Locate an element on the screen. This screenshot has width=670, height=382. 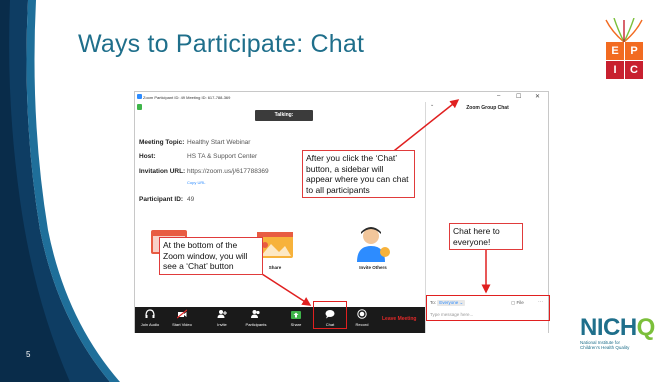
video-off-icon is located at coordinates (182, 314).